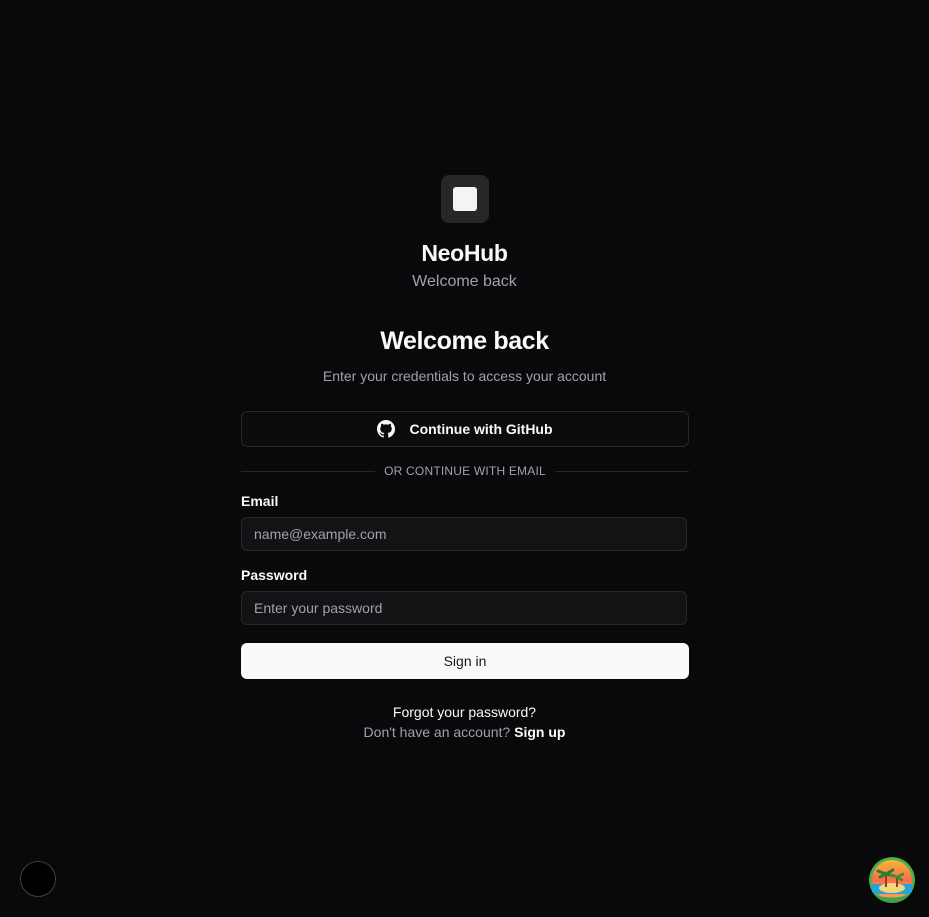  I want to click on password-field, so click(464, 608).